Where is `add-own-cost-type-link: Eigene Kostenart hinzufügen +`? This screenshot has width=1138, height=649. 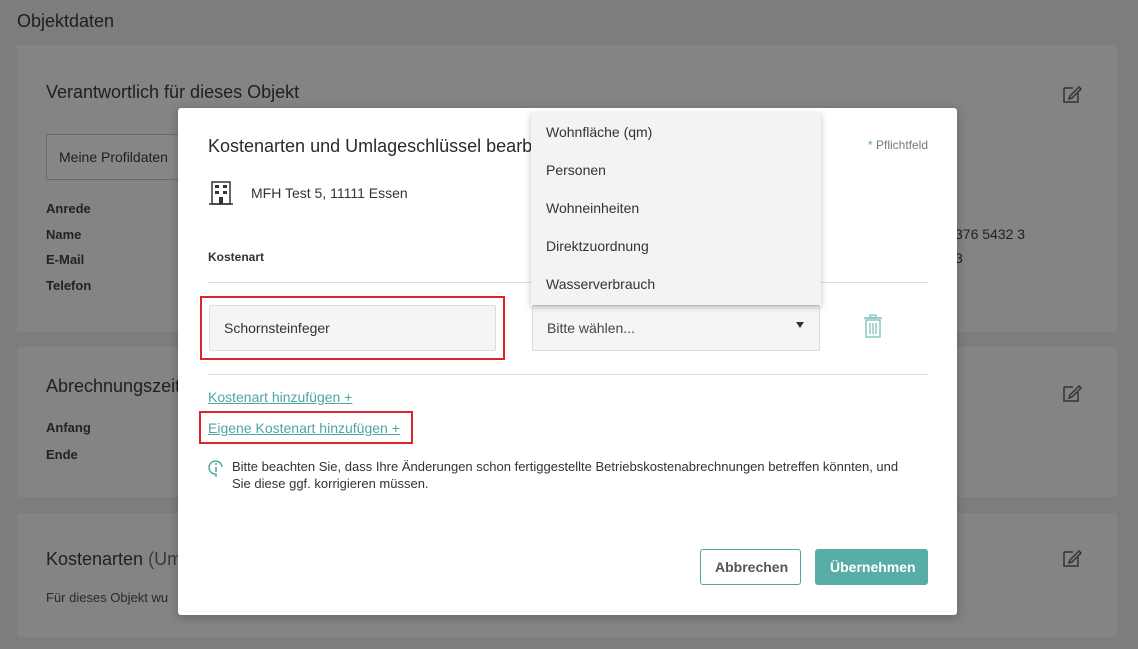
add-own-cost-type-link: Eigene Kostenart hinzufügen + is located at coordinates (304, 428).